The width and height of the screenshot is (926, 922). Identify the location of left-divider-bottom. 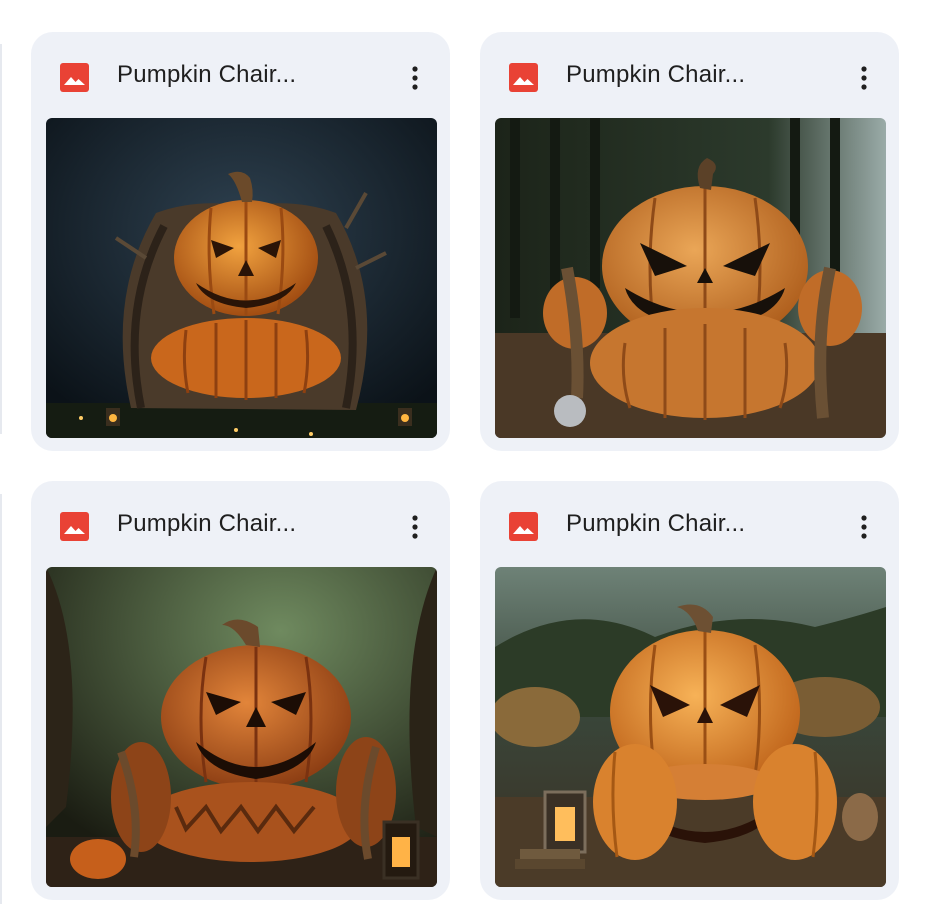
(1, 699).